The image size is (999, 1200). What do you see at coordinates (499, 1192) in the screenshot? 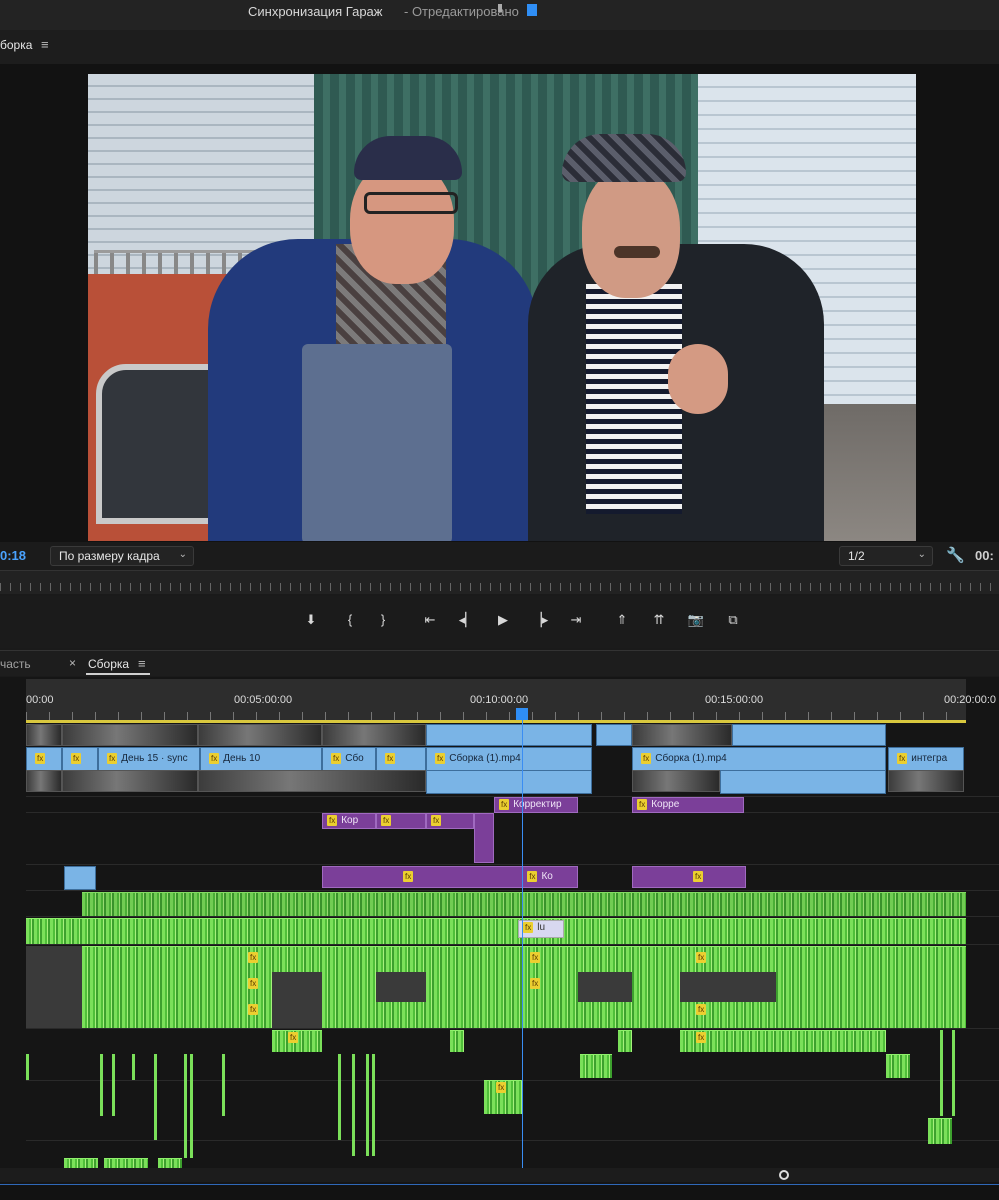
I see `bottom-bar` at bounding box center [499, 1192].